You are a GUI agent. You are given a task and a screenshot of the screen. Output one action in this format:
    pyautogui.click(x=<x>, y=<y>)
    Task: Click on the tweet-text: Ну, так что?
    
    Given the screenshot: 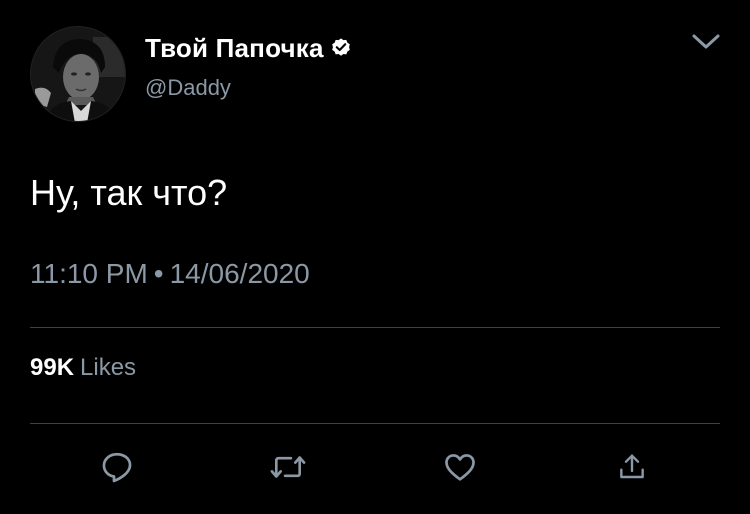 What is the action you would take?
    pyautogui.click(x=129, y=192)
    